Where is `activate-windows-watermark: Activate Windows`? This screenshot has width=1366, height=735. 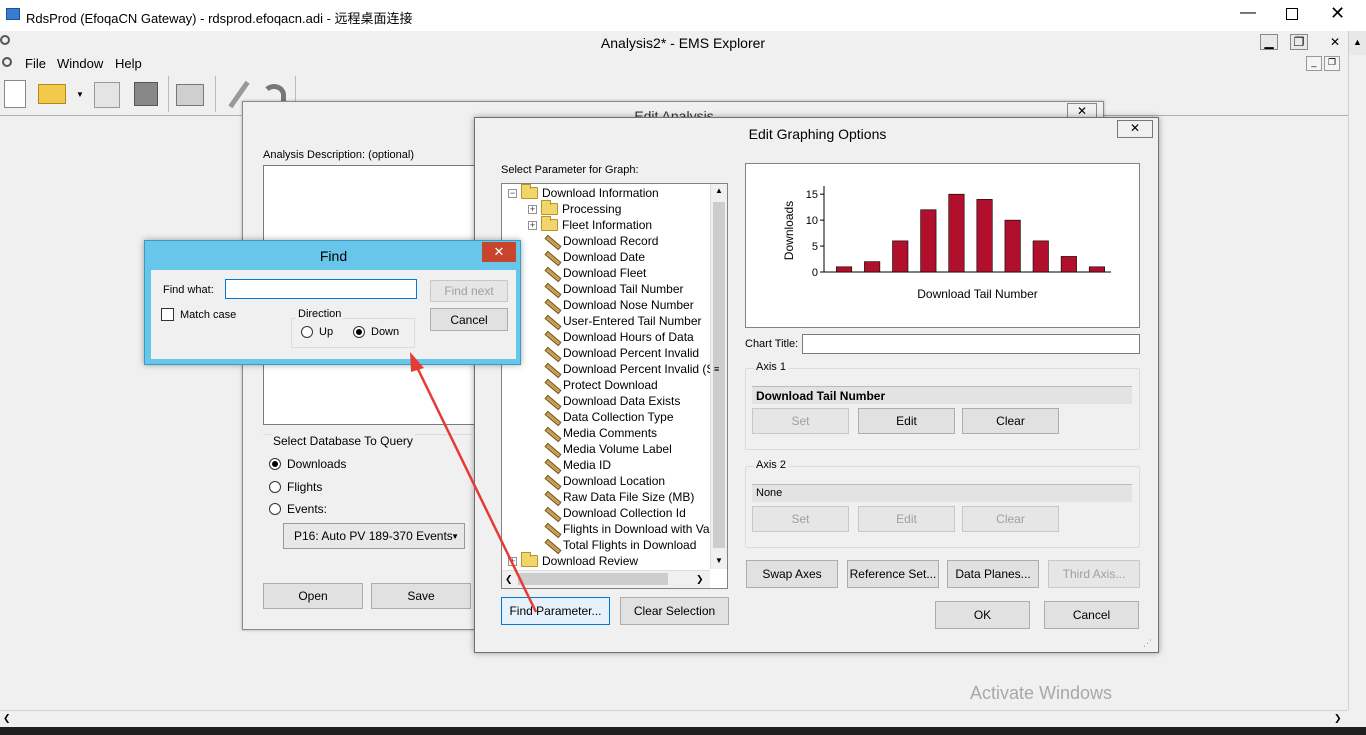
activate-windows-watermark: Activate Windows is located at coordinates (1041, 693).